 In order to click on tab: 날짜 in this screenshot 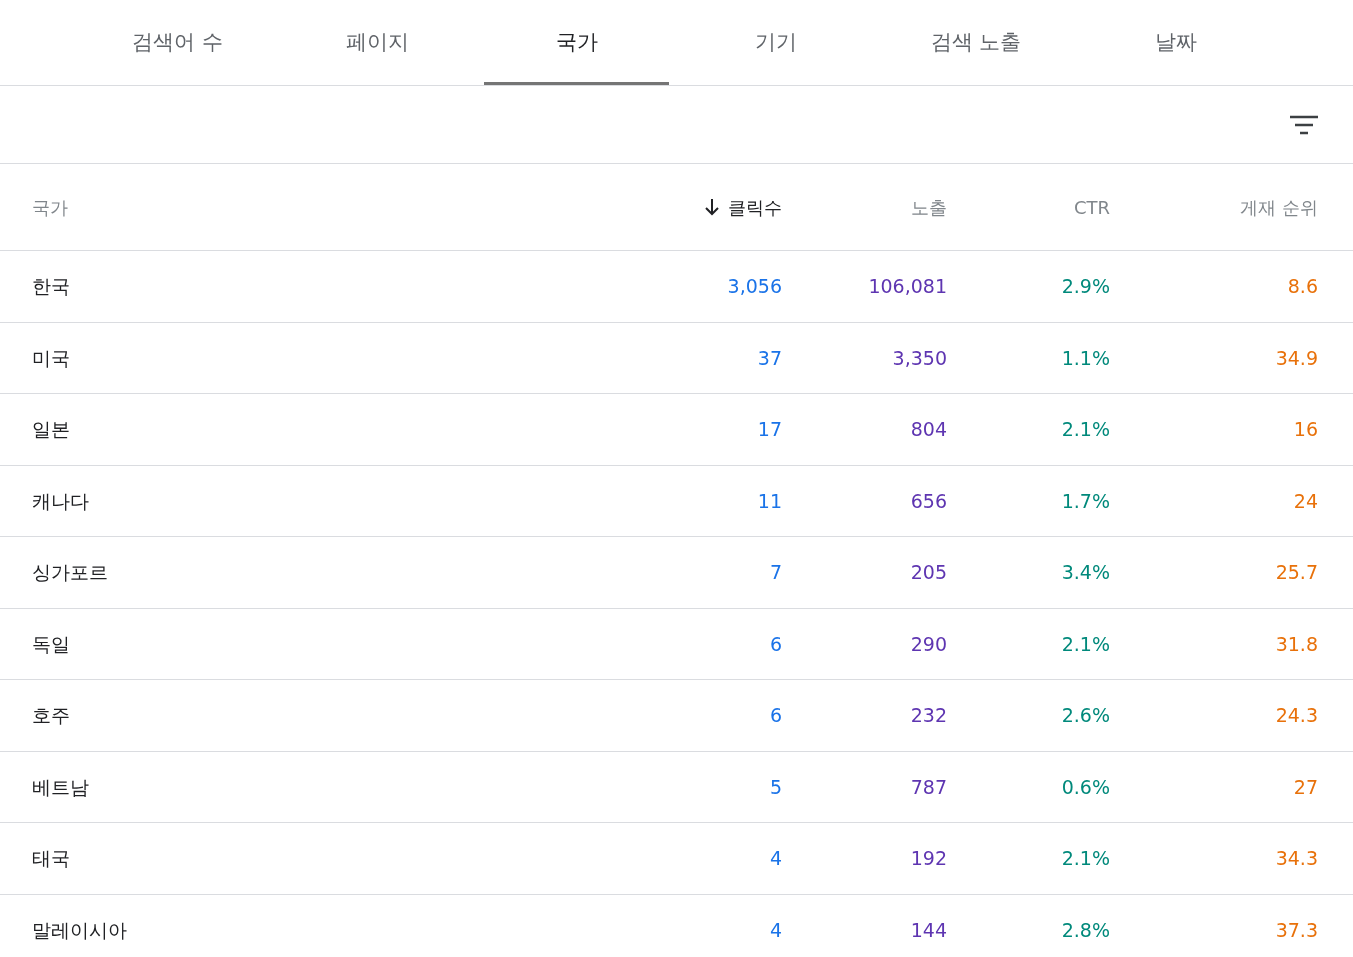, I will do `click(1176, 42)`.